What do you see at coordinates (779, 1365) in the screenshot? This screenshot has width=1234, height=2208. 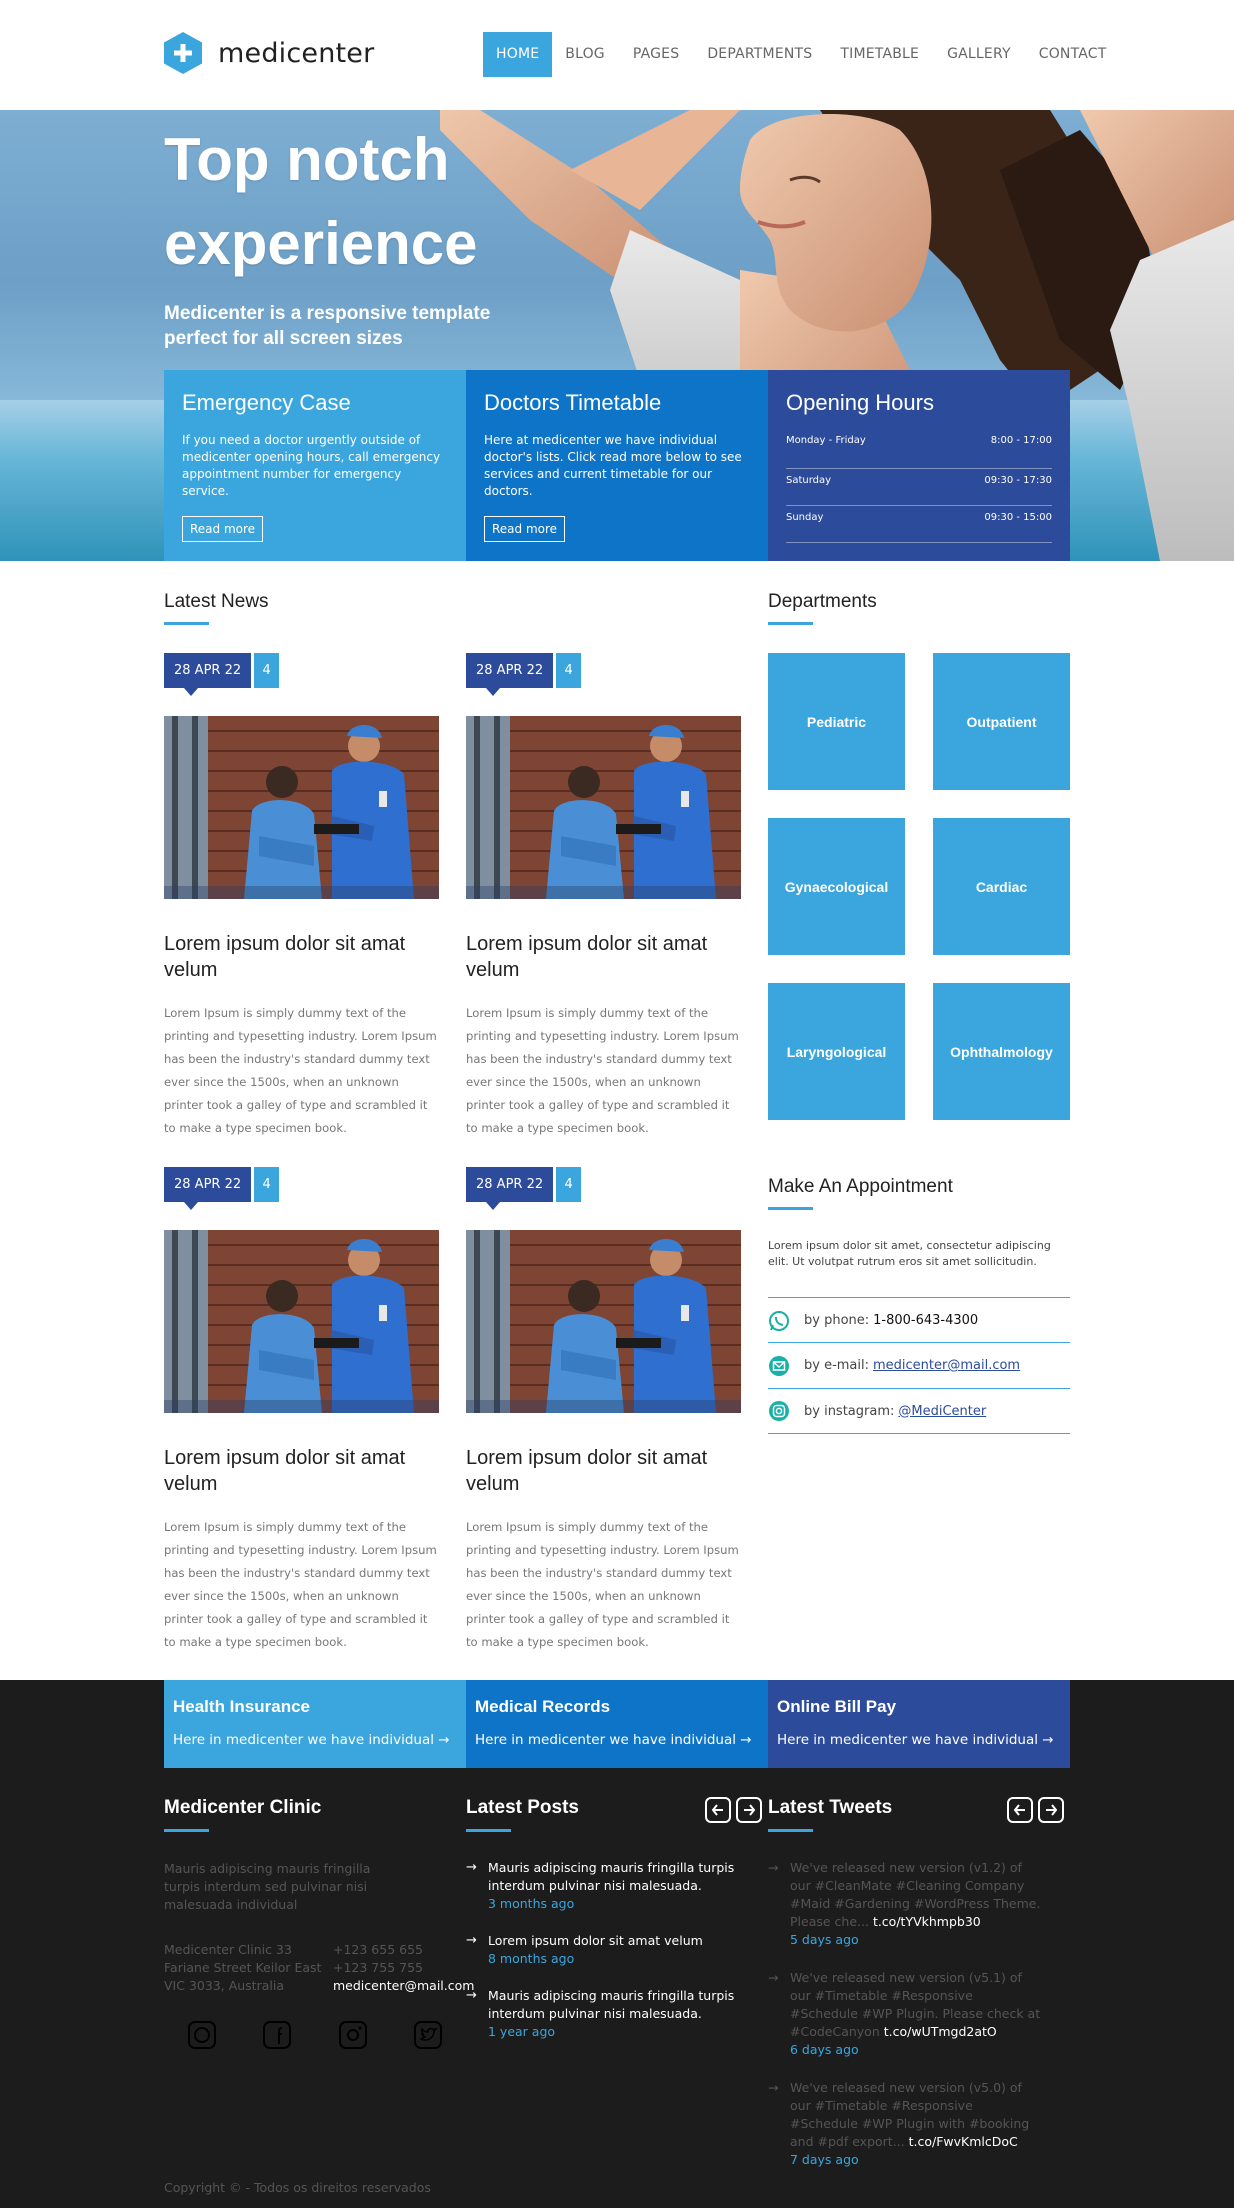 I see `mail-icon` at bounding box center [779, 1365].